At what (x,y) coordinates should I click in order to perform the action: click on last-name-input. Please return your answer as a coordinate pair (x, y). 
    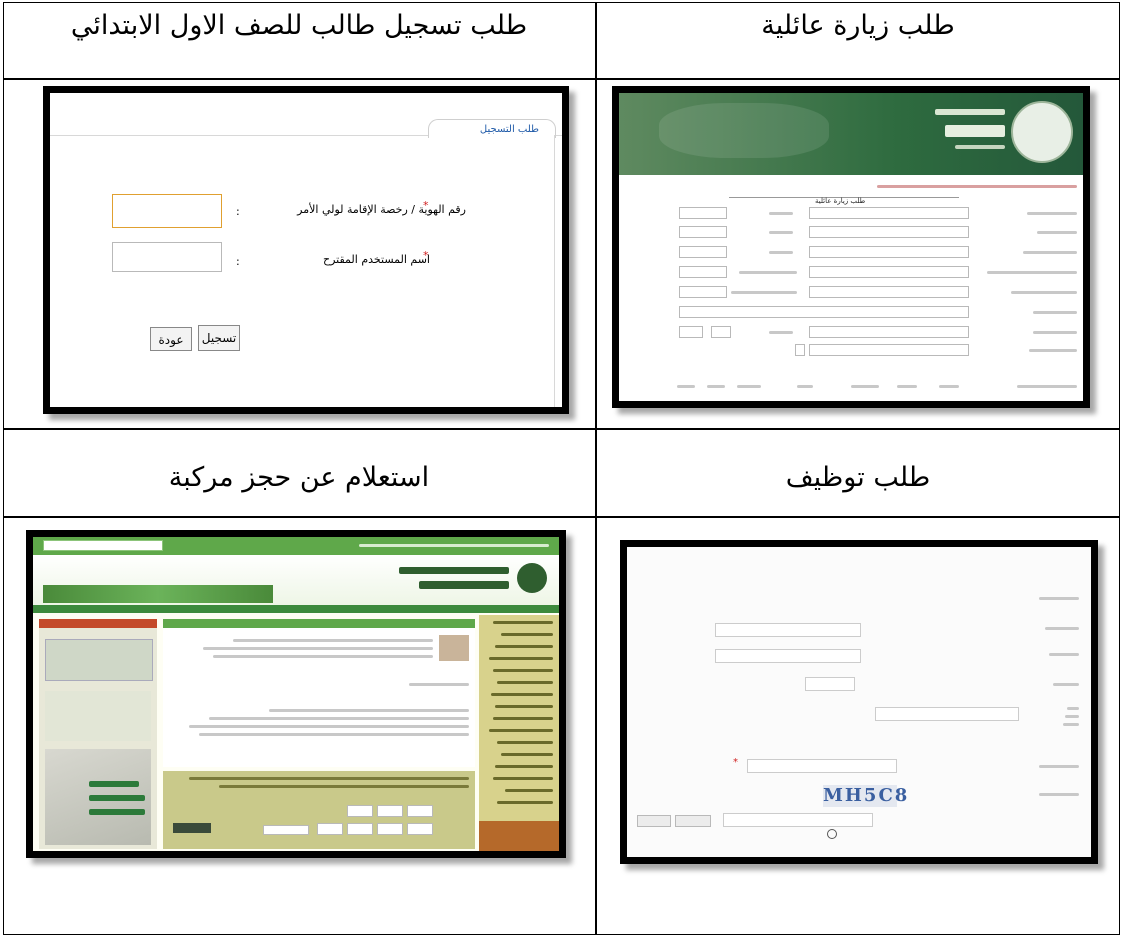
    Looking at the image, I should click on (788, 656).